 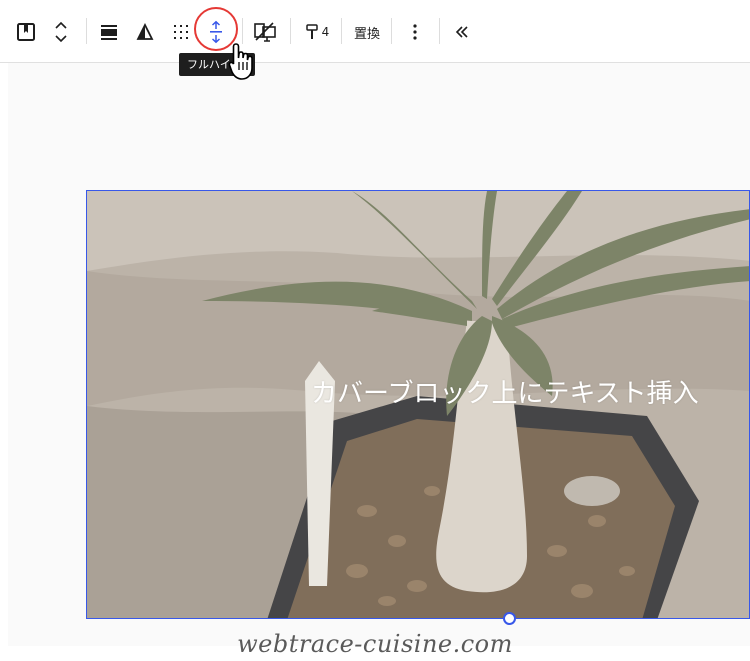 What do you see at coordinates (240, 61) in the screenshot?
I see `hand-pointer-cursor-icon` at bounding box center [240, 61].